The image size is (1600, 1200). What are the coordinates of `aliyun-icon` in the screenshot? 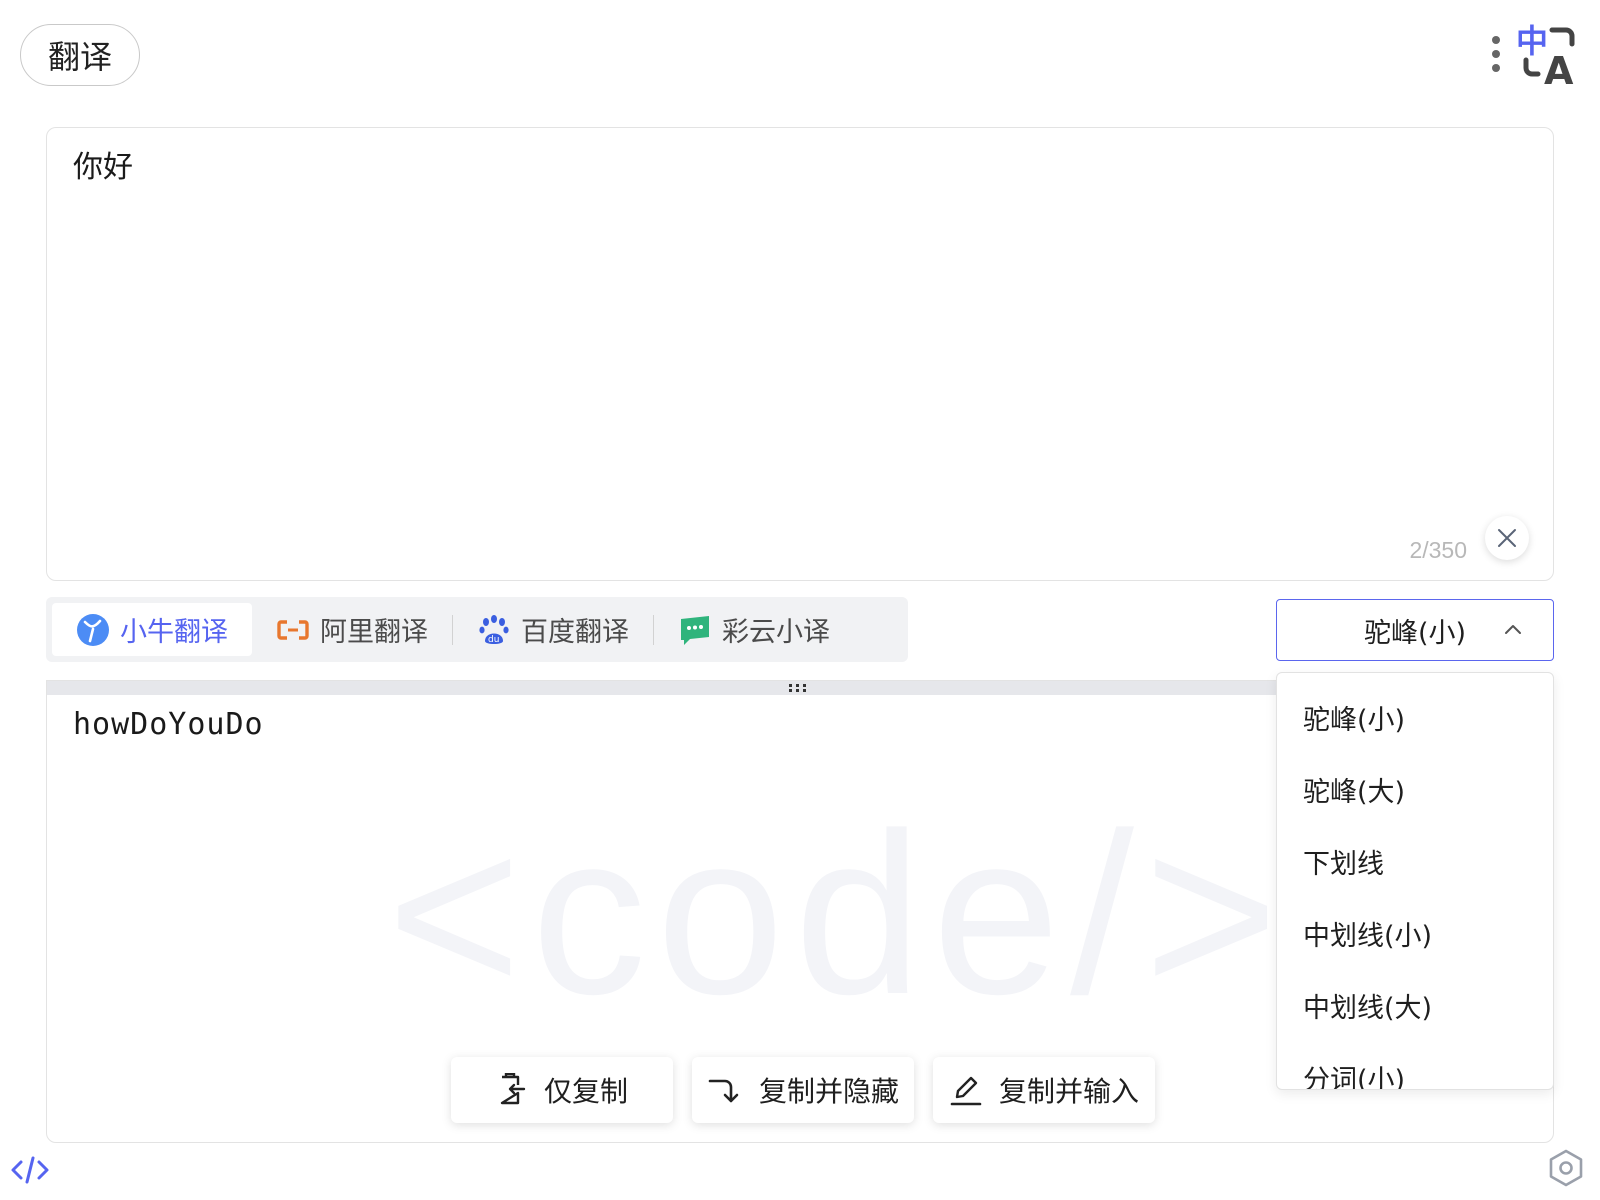 It's located at (293, 629).